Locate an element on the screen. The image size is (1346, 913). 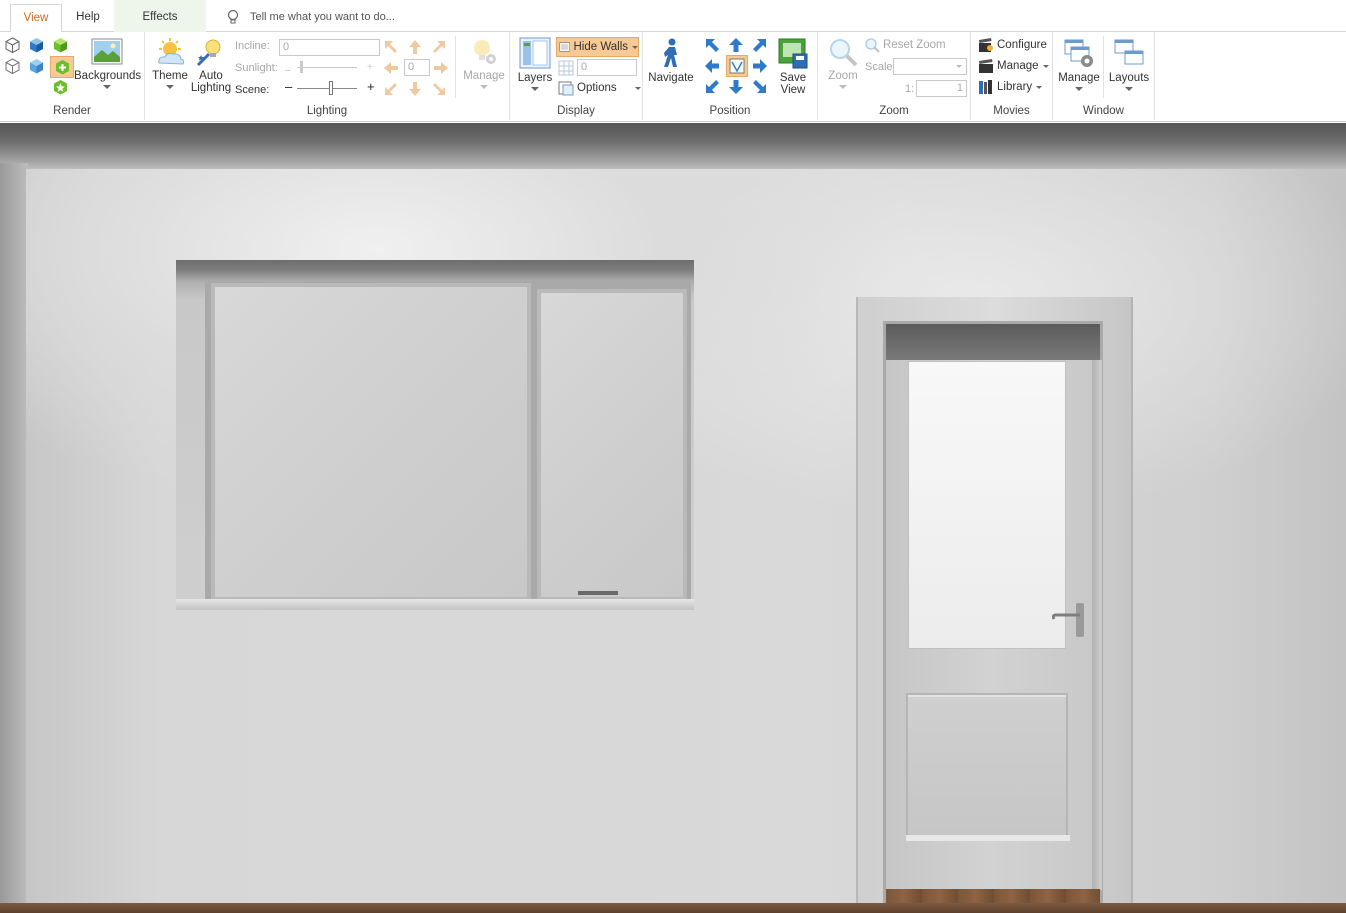
window-pane-left is located at coordinates (371, 442).